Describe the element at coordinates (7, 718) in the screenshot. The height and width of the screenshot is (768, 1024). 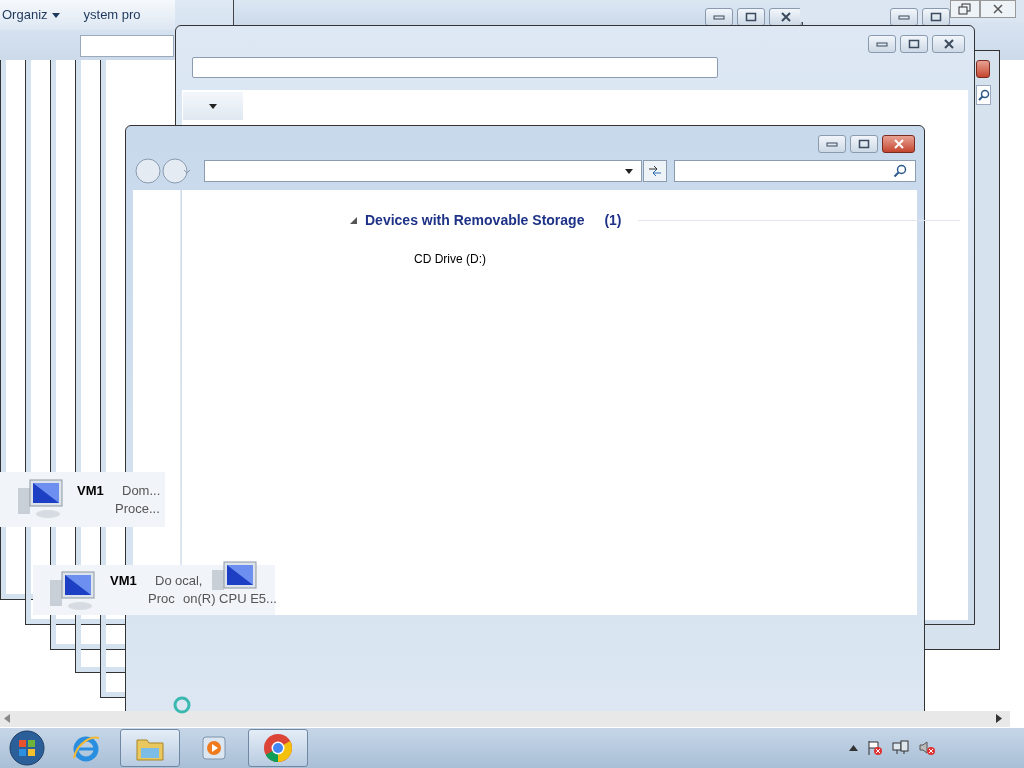
I see `scroll-left-icon` at that location.